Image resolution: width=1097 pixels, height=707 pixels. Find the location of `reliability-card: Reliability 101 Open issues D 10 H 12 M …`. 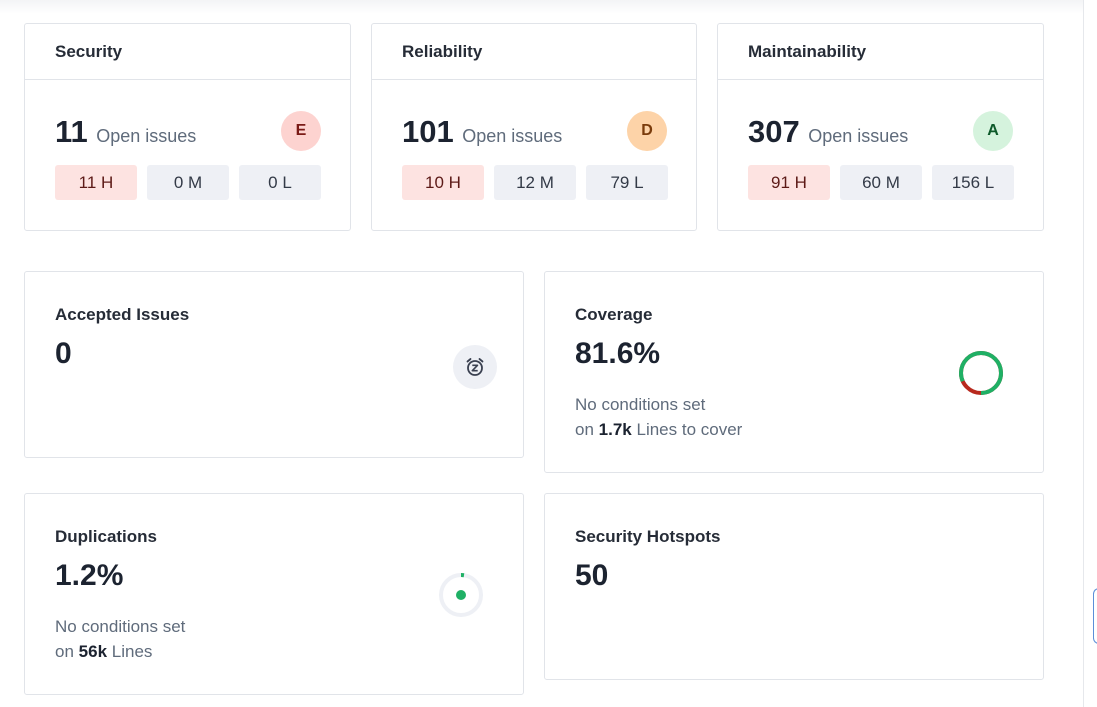

reliability-card: Reliability 101 Open issues D 10 H 12 M … is located at coordinates (534, 127).